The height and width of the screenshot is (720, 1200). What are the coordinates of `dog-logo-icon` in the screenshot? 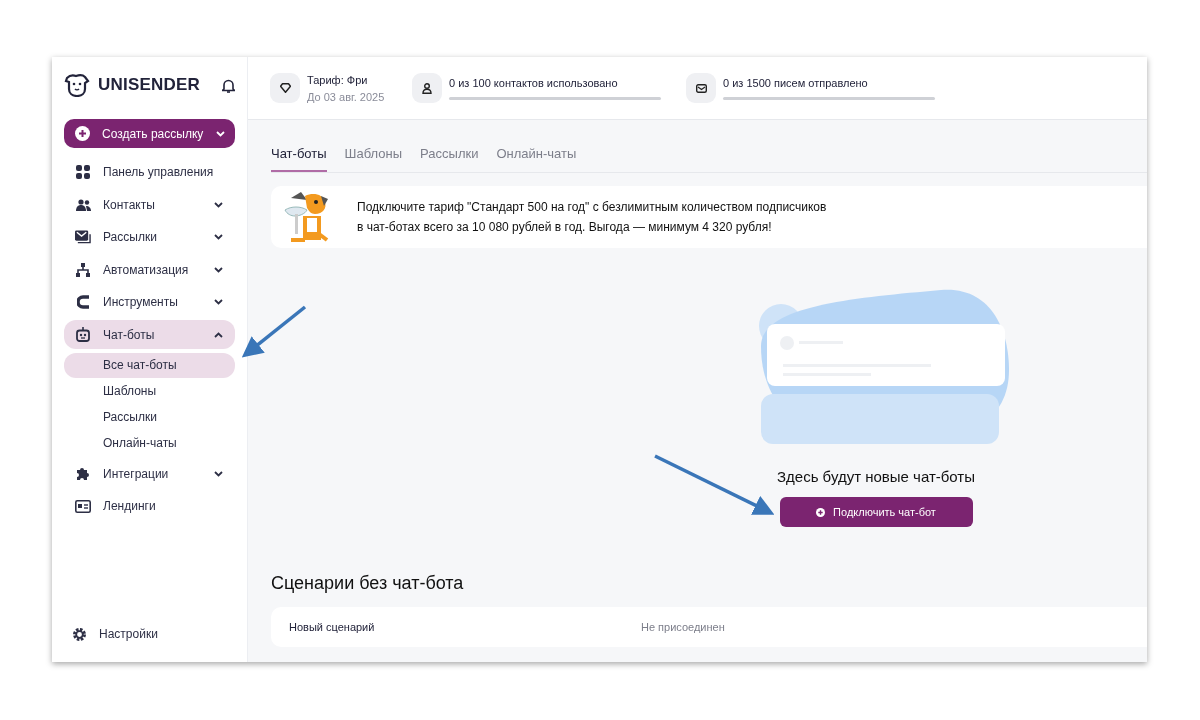 It's located at (77, 85).